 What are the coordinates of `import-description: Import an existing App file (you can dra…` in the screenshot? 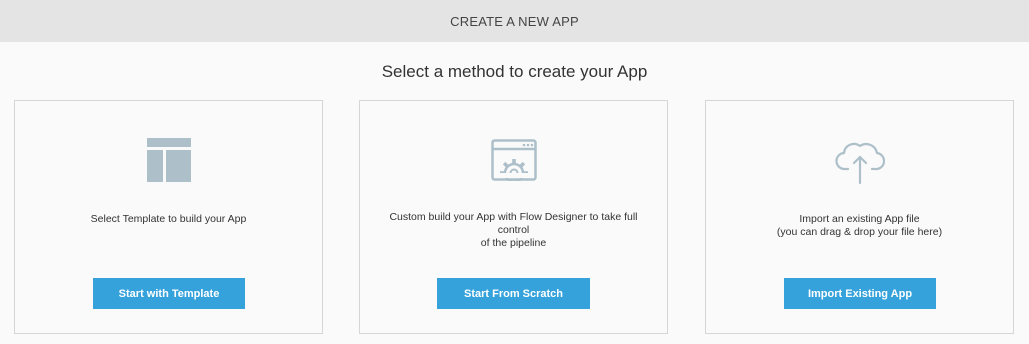 It's located at (859, 225).